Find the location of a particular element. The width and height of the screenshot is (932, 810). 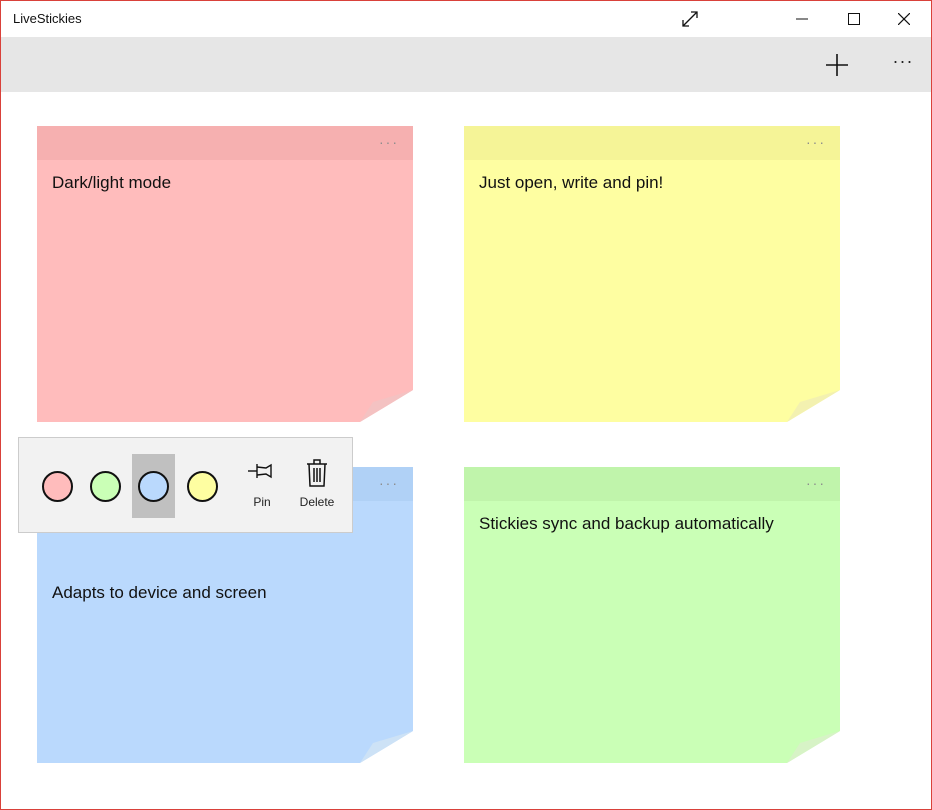

color-option-blue is located at coordinates (153, 486).